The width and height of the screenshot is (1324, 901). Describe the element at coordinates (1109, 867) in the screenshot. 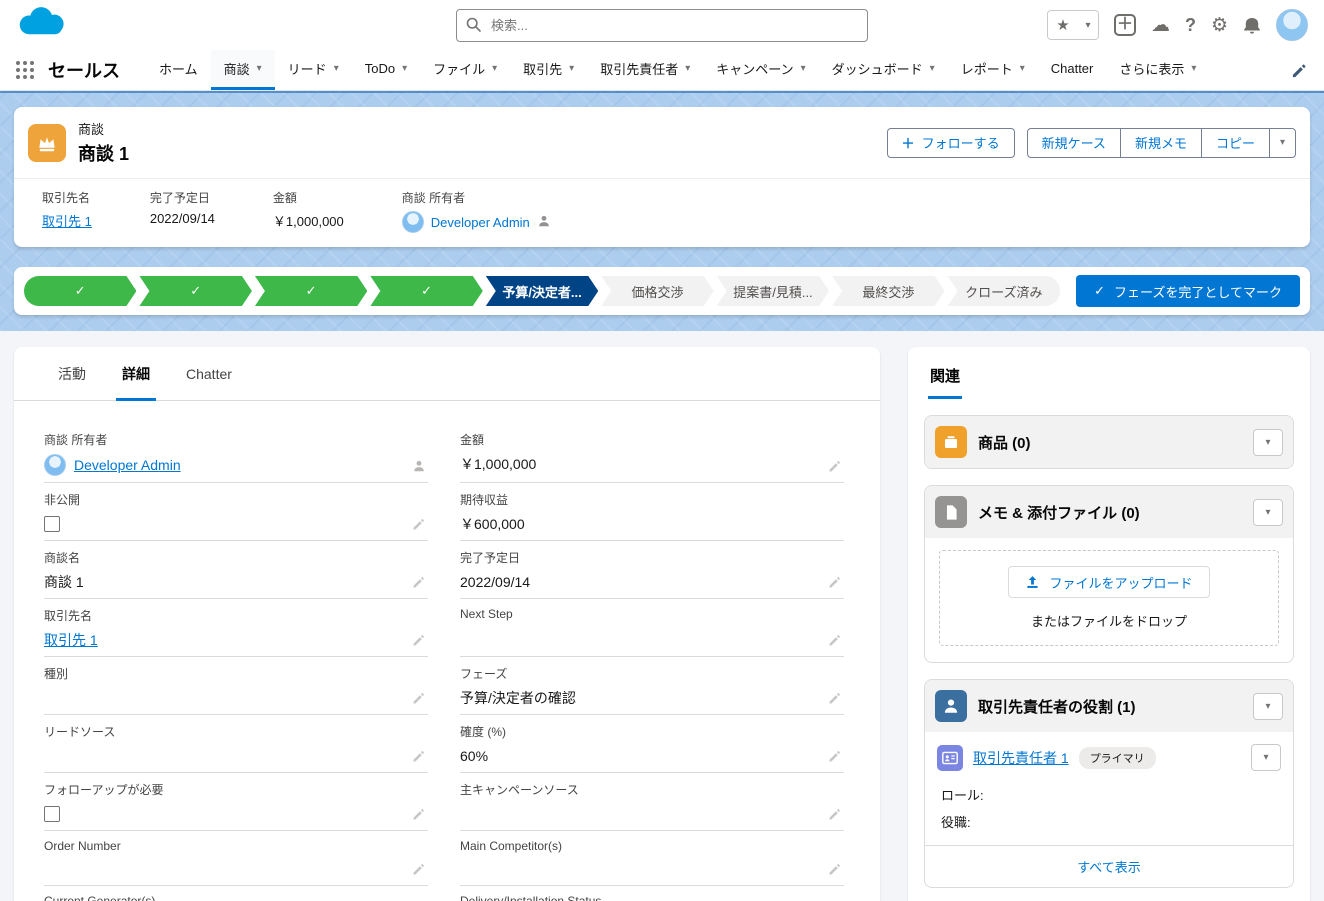

I see `view-all-link: すべて表示` at that location.